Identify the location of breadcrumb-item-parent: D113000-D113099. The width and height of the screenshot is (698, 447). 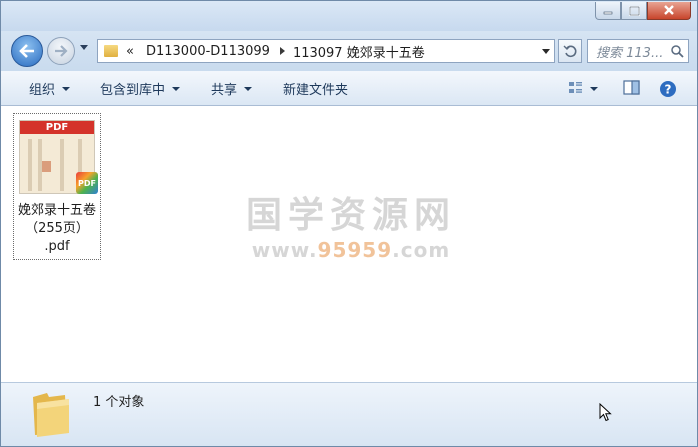
(208, 51).